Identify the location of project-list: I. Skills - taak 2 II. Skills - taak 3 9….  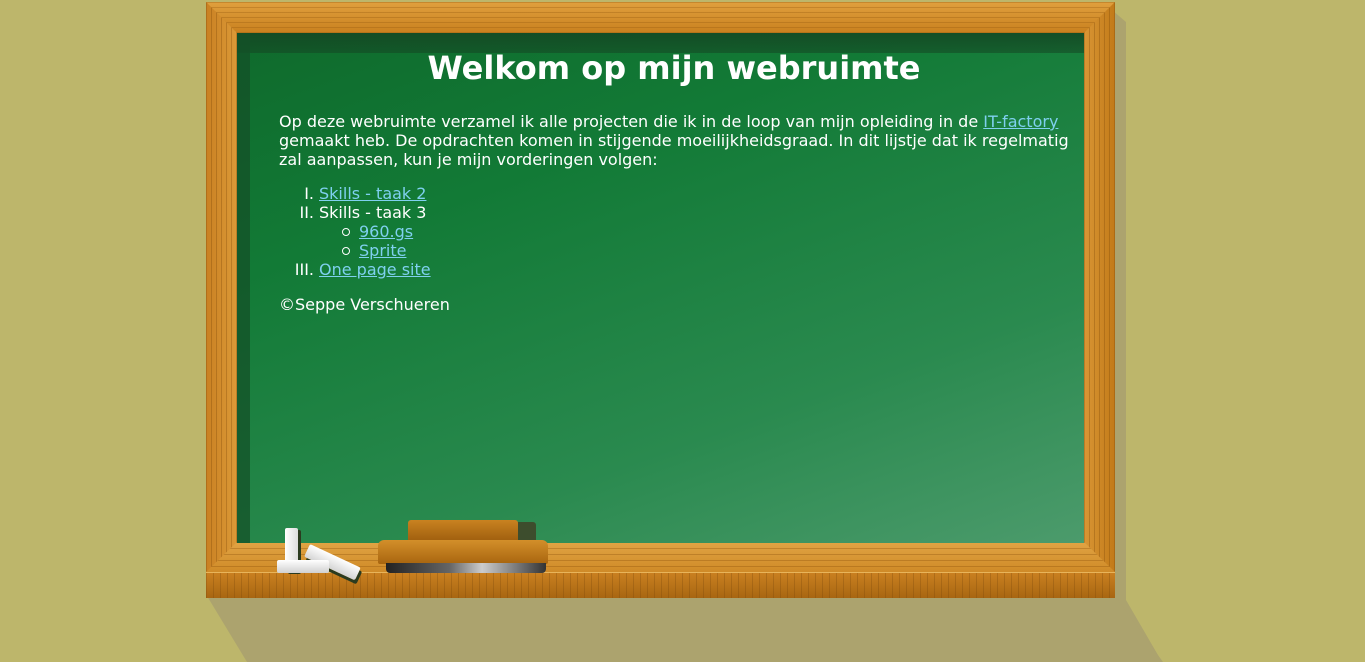
(679, 231).